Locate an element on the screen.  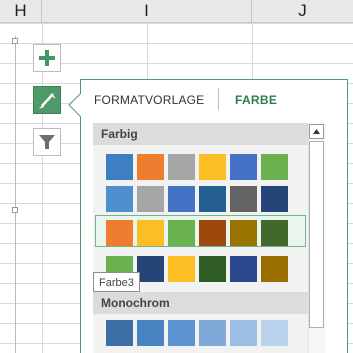
palette-row-monochrome is located at coordinates (199, 333).